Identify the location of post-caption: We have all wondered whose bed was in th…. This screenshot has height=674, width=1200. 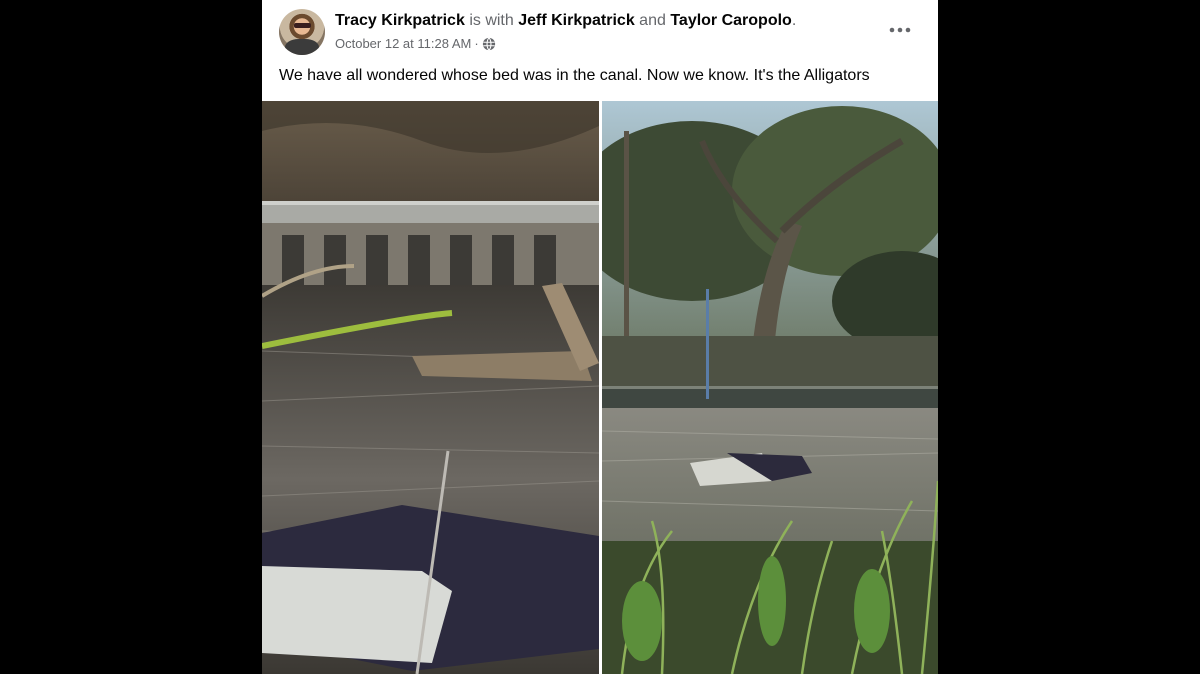
(574, 75).